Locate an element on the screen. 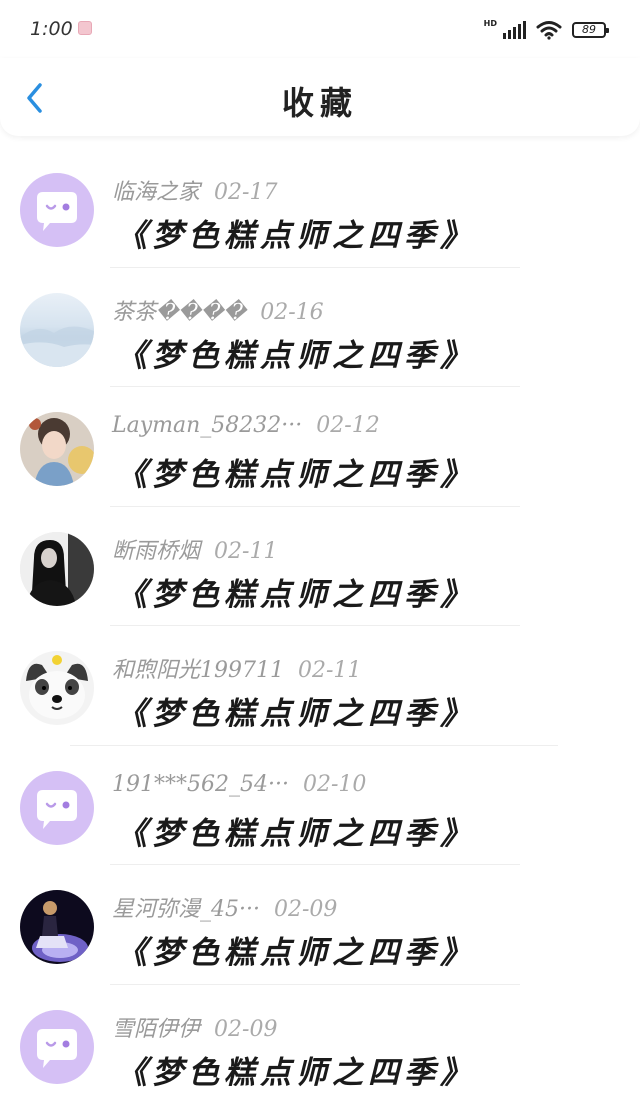  username: 茶茶���� is located at coordinates (179, 312).